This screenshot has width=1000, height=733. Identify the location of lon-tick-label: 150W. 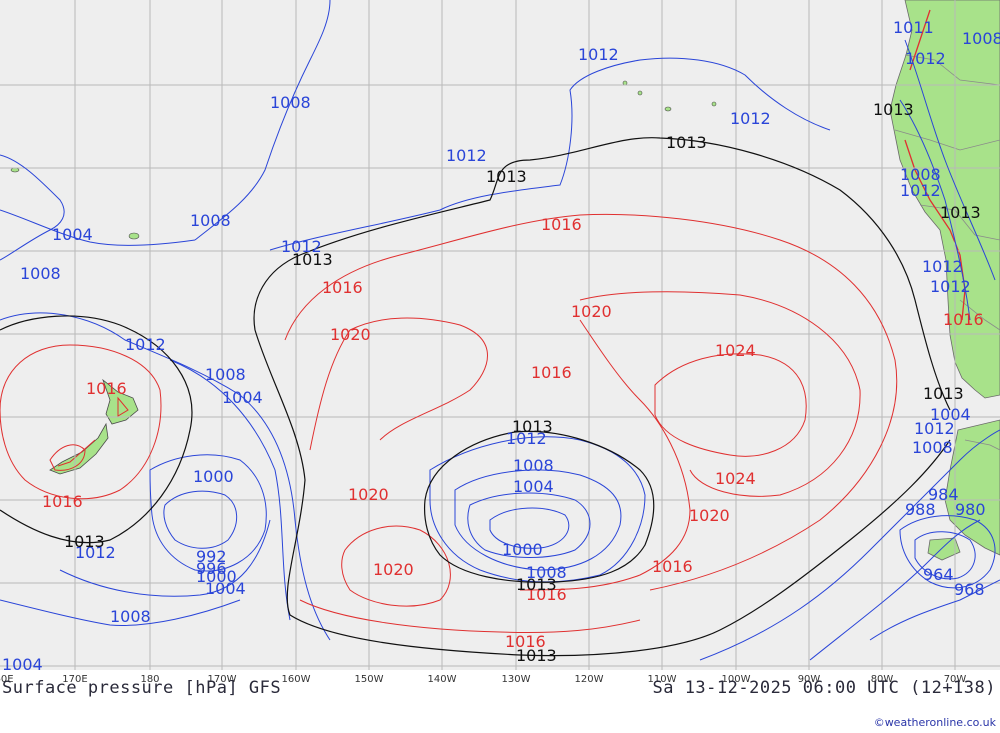
(369, 679).